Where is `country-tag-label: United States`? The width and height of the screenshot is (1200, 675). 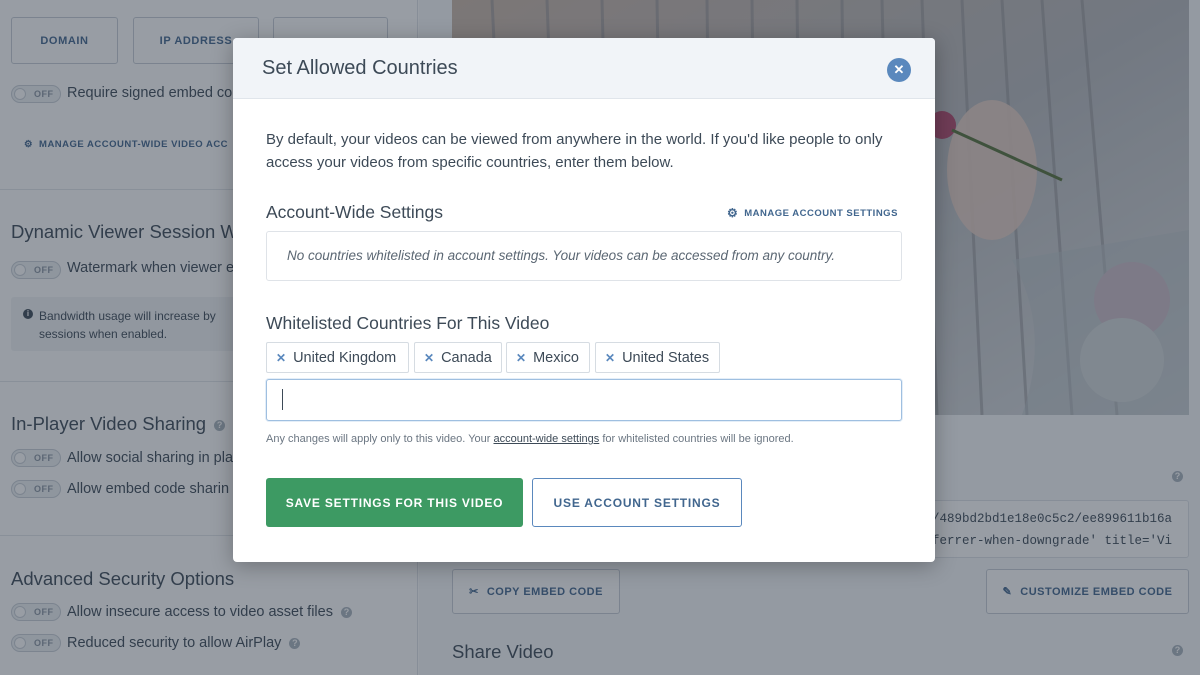 country-tag-label: United States is located at coordinates (666, 357).